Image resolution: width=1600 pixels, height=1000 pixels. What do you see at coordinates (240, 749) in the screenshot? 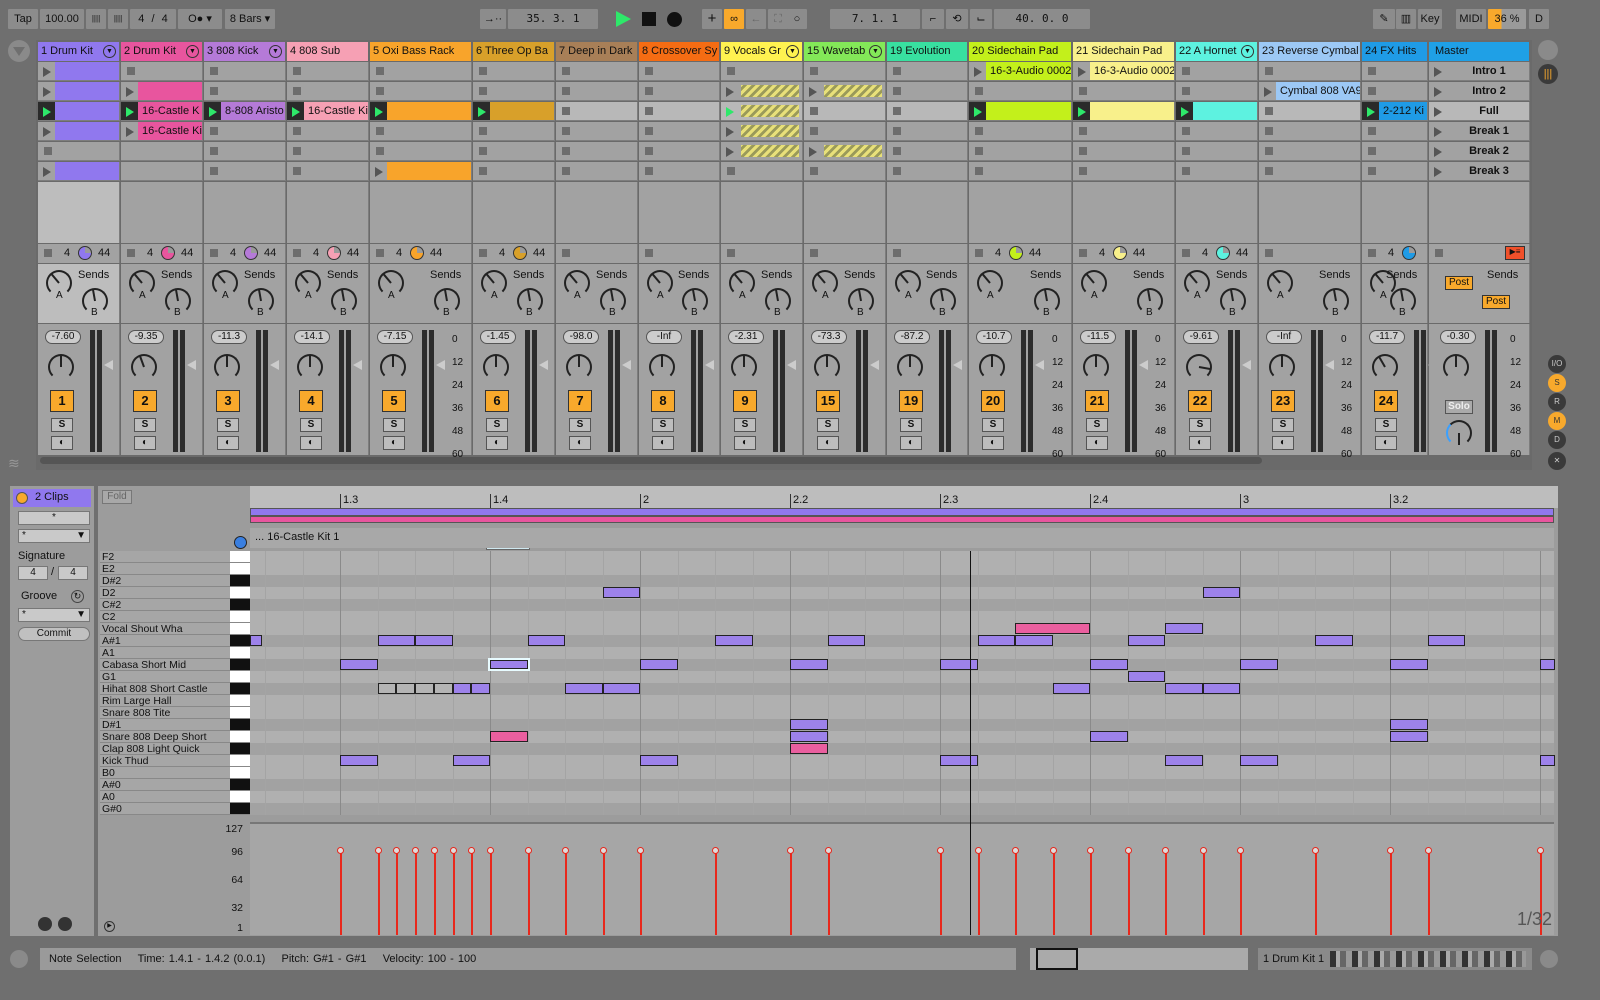
I see `black-key` at bounding box center [240, 749].